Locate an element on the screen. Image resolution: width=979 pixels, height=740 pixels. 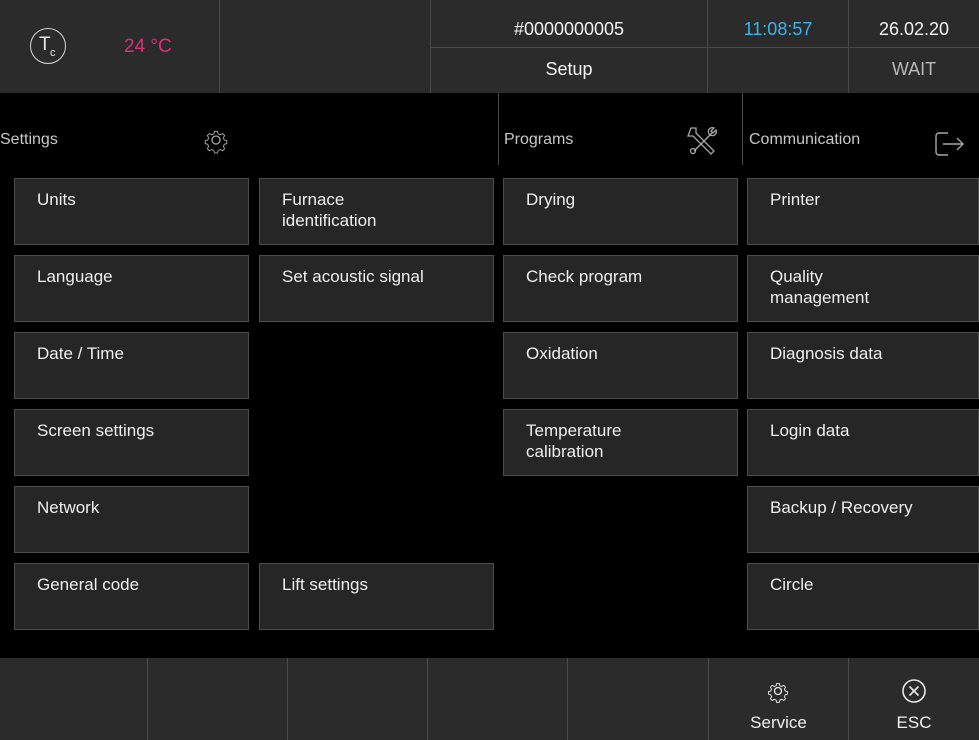
menu-button-lift-settings: Lift settings is located at coordinates (376, 596).